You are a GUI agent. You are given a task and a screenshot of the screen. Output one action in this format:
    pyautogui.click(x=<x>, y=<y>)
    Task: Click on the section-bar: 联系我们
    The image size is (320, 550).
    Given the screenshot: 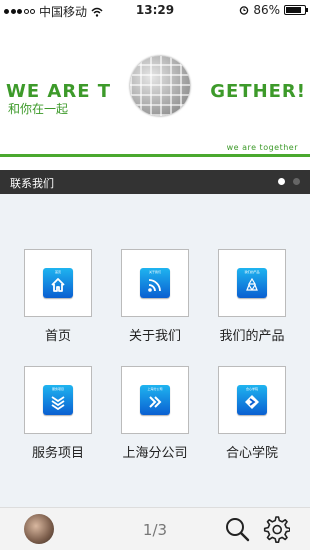 What is the action you would take?
    pyautogui.click(x=155, y=182)
    